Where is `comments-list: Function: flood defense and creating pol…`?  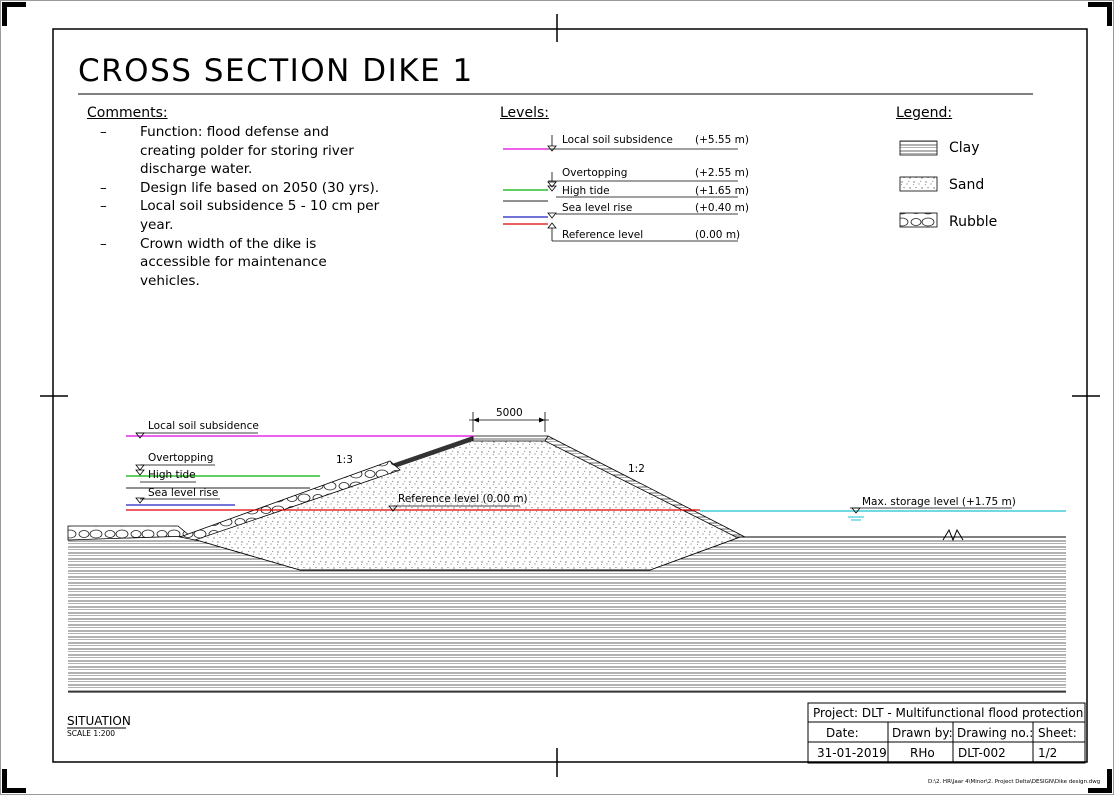 comments-list: Function: flood defense and creating pol… is located at coordinates (243, 206).